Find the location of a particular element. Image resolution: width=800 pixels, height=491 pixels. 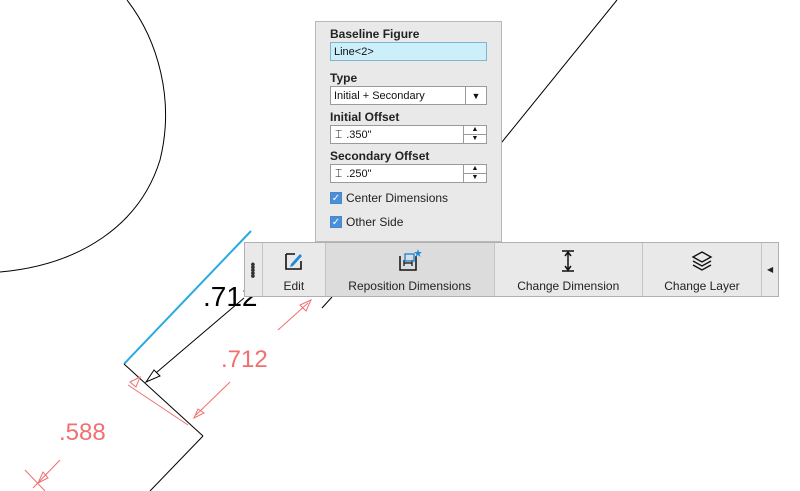

edit-label: Edit is located at coordinates (294, 286).